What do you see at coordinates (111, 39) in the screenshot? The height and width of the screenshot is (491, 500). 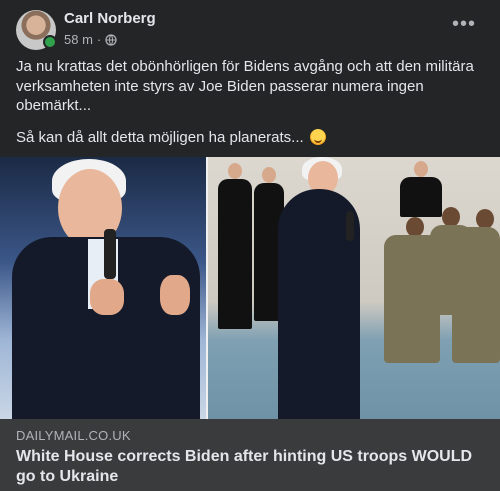 I see `globe-icon` at bounding box center [111, 39].